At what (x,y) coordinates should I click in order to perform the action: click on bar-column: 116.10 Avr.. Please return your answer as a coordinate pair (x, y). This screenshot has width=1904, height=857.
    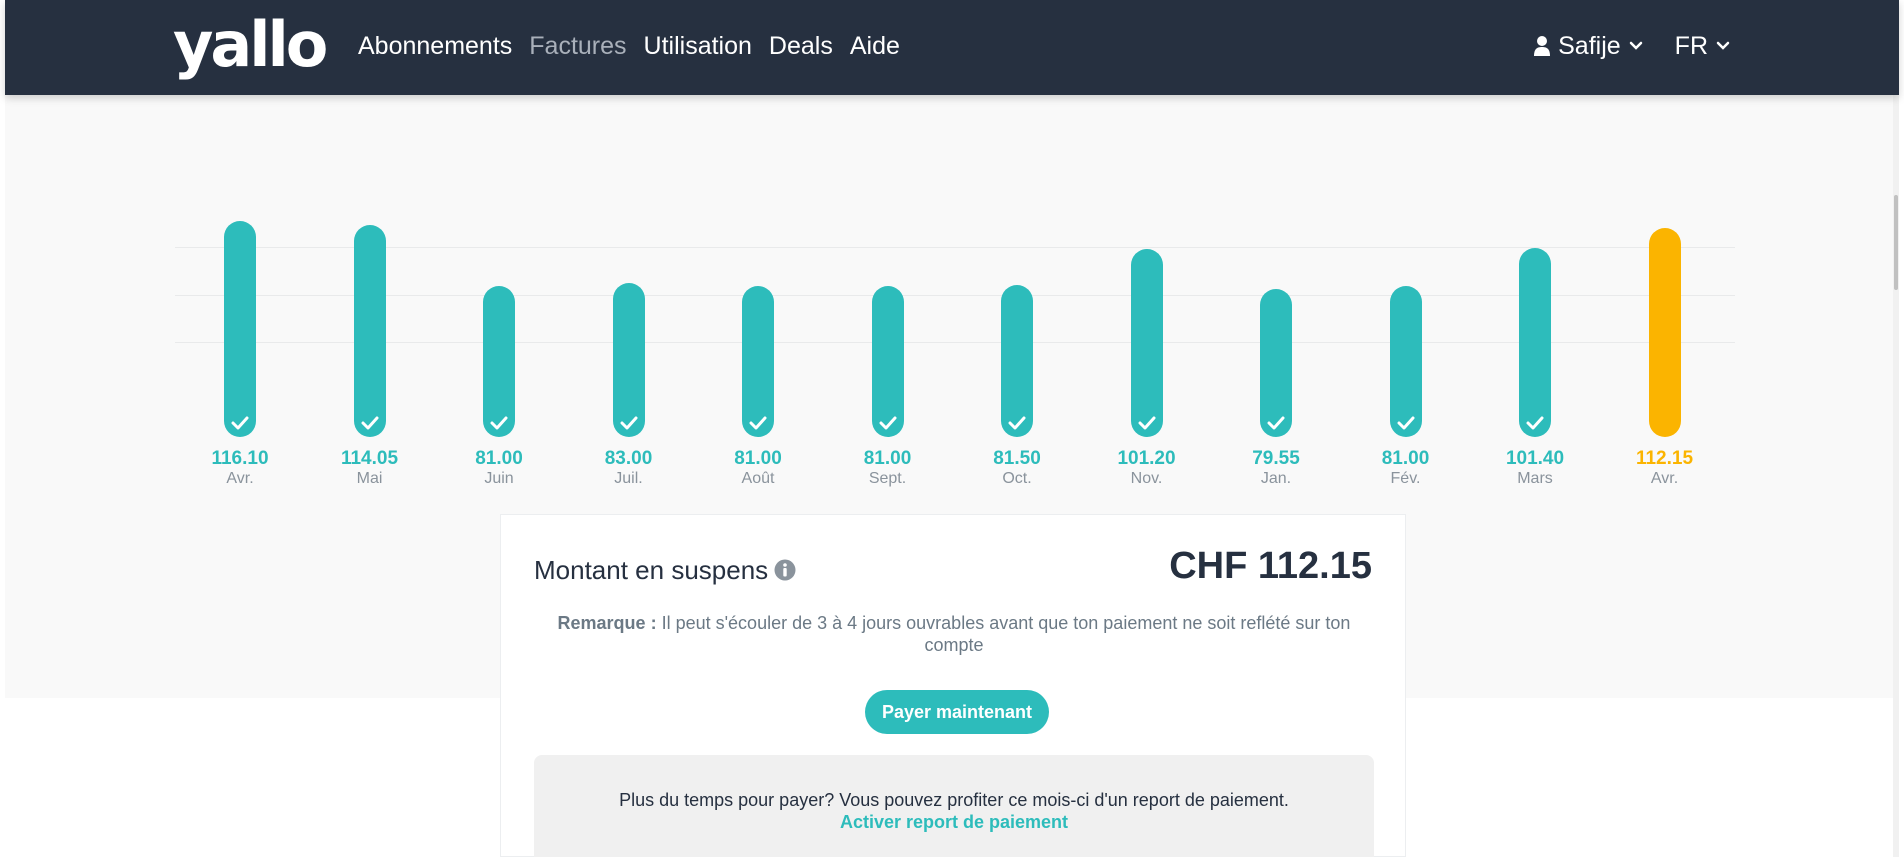
    Looking at the image, I should click on (240, 300).